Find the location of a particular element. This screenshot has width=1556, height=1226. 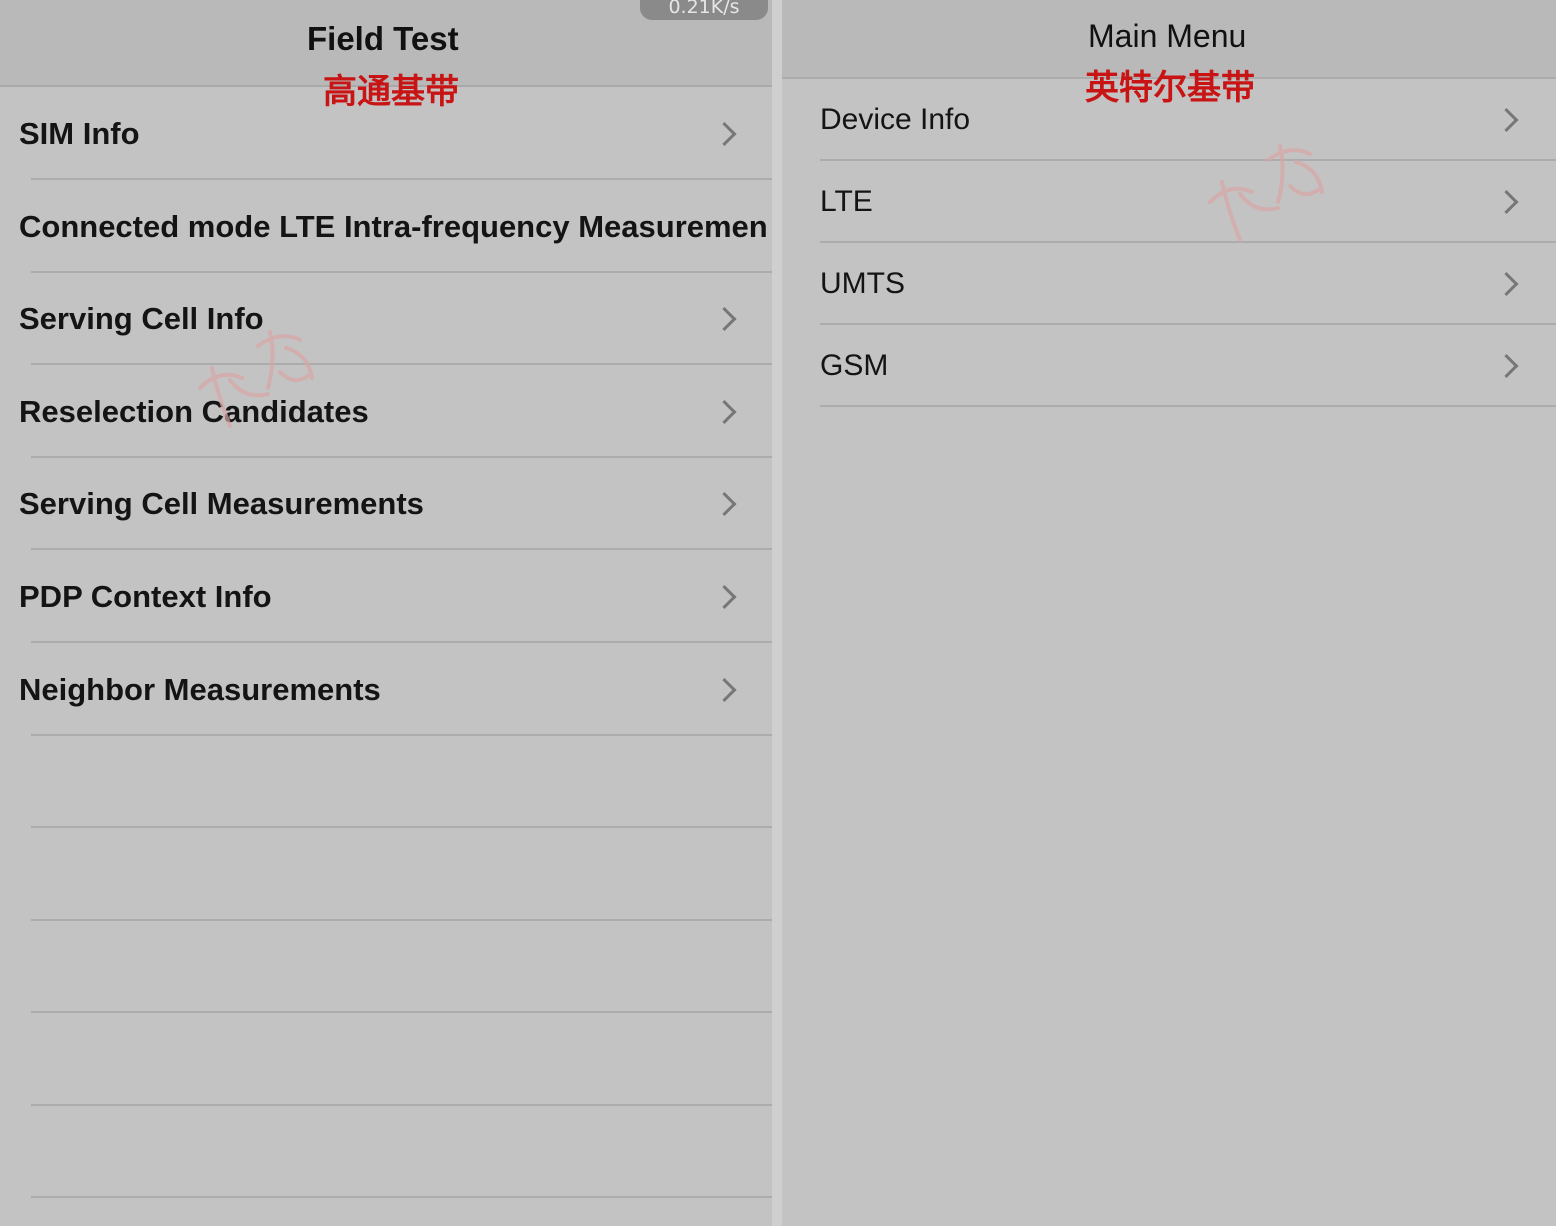

list-item-umts: UMTS is located at coordinates (1169, 284).